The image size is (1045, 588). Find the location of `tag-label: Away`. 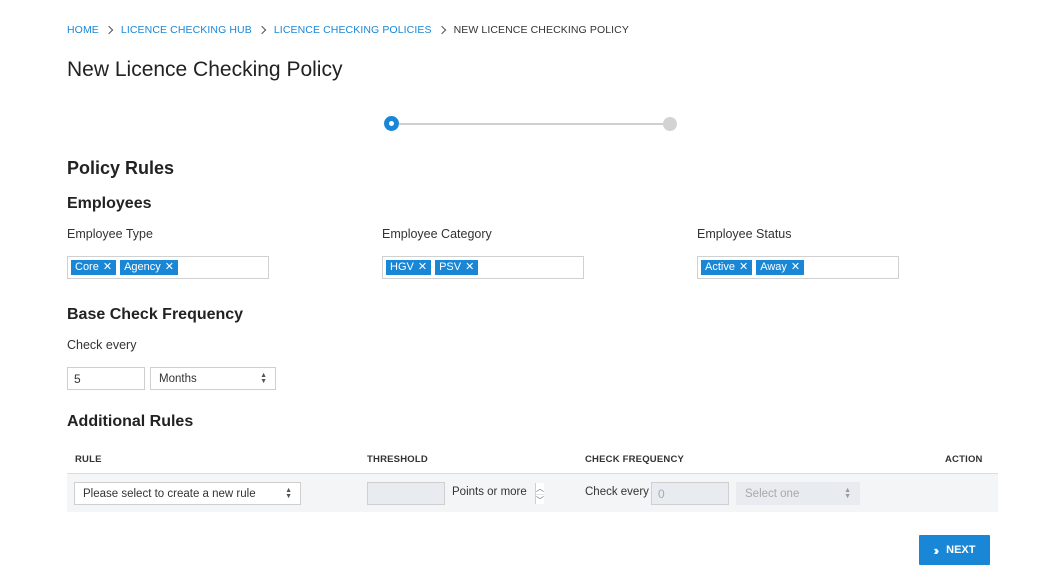

tag-label: Away is located at coordinates (773, 267).